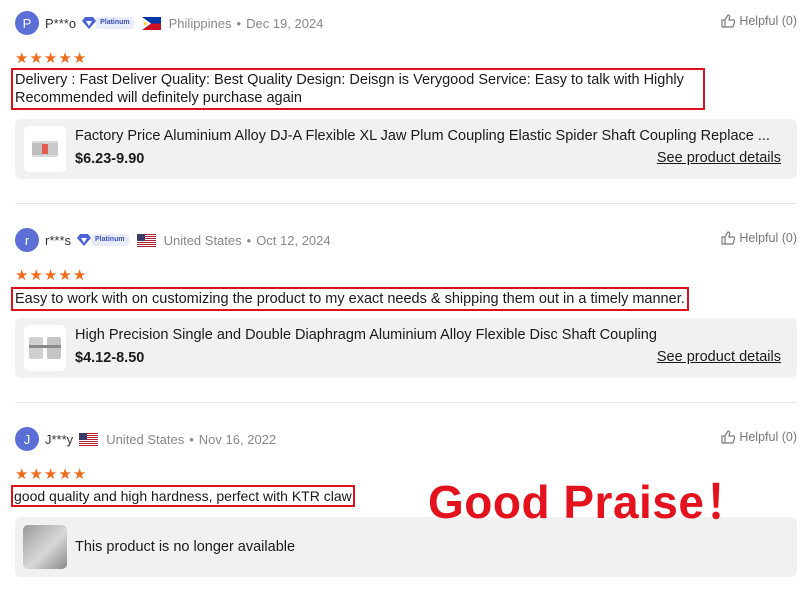  Describe the element at coordinates (27, 240) in the screenshot. I see `avatar: r` at that location.